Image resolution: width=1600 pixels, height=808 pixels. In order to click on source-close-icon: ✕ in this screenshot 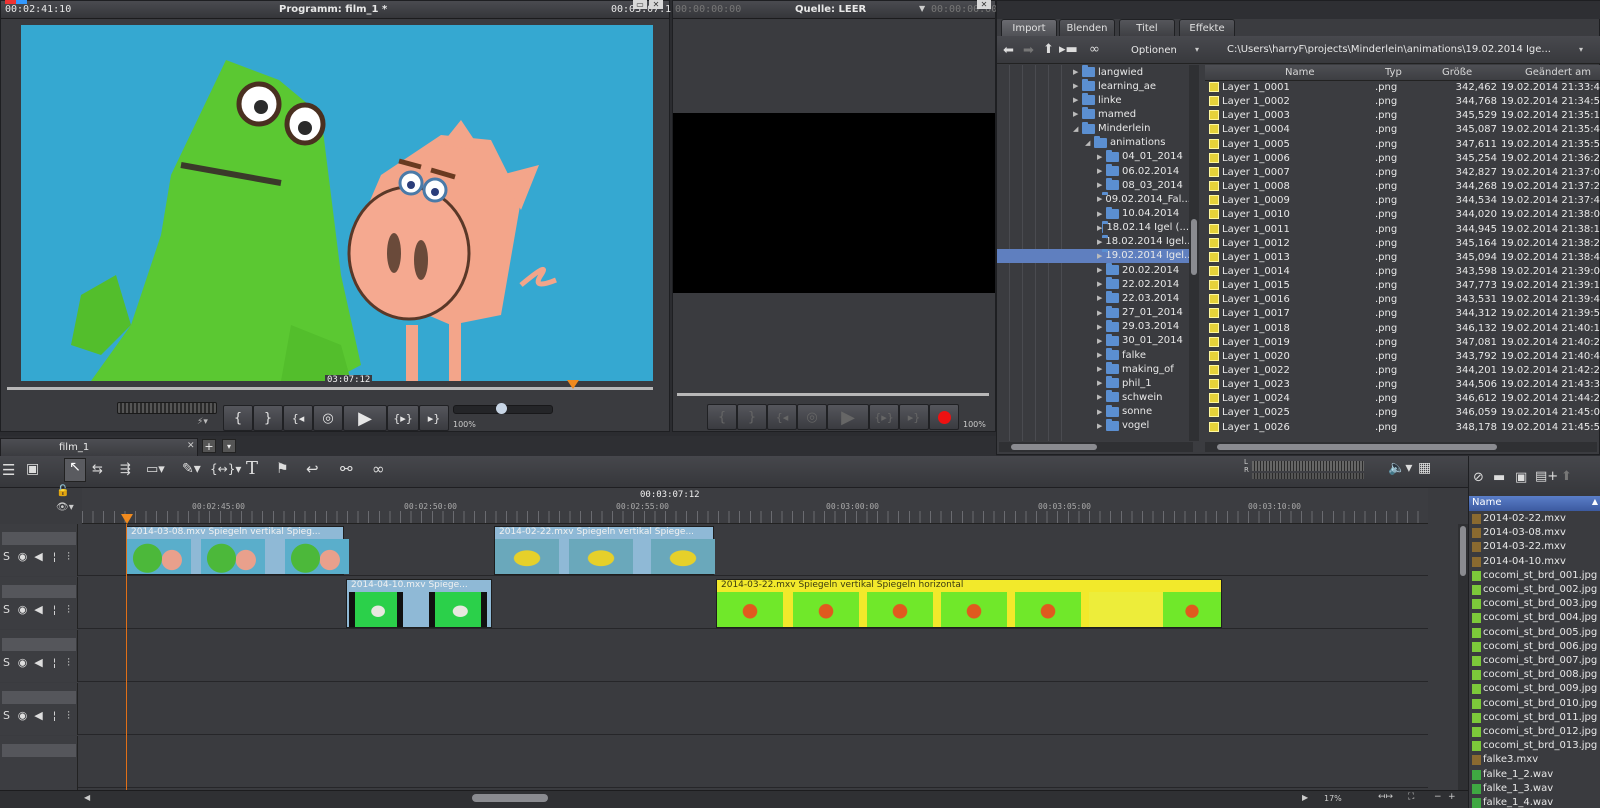, I will do `click(984, 4)`.